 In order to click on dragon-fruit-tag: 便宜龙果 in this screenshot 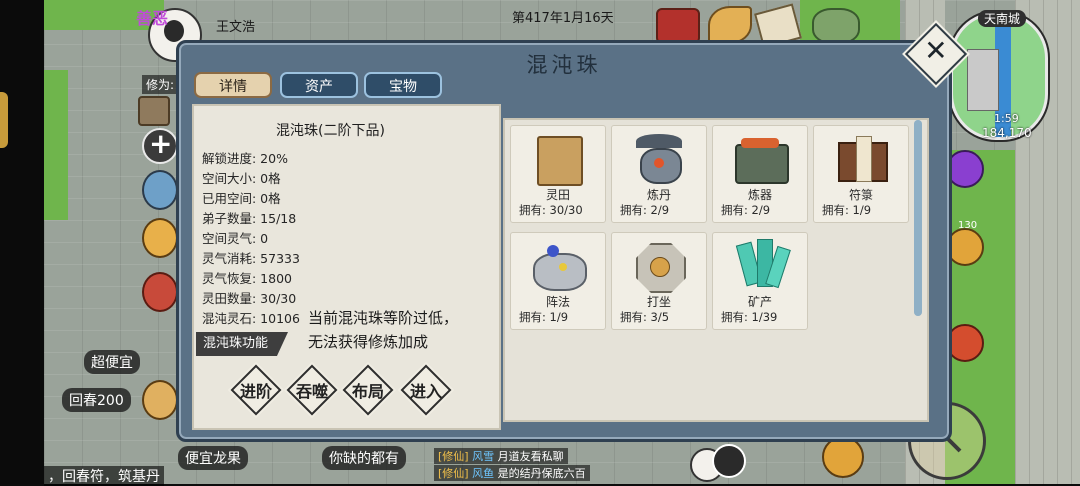, I will do `click(213, 458)`.